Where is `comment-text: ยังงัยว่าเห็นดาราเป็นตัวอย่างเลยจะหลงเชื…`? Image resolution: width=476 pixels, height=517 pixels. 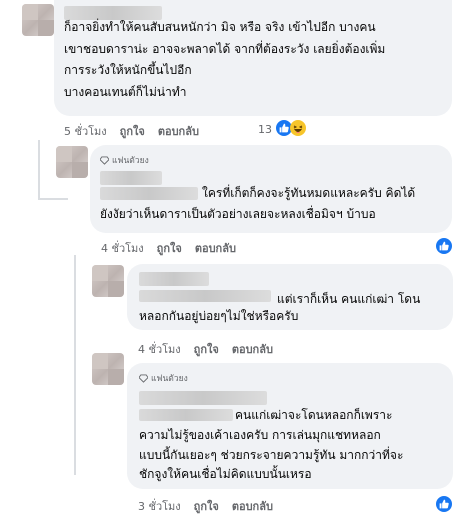 comment-text: ยังงัยว่าเห็นดาราเป็นตัวอย่างเลยจะหลงเชื… is located at coordinates (238, 214).